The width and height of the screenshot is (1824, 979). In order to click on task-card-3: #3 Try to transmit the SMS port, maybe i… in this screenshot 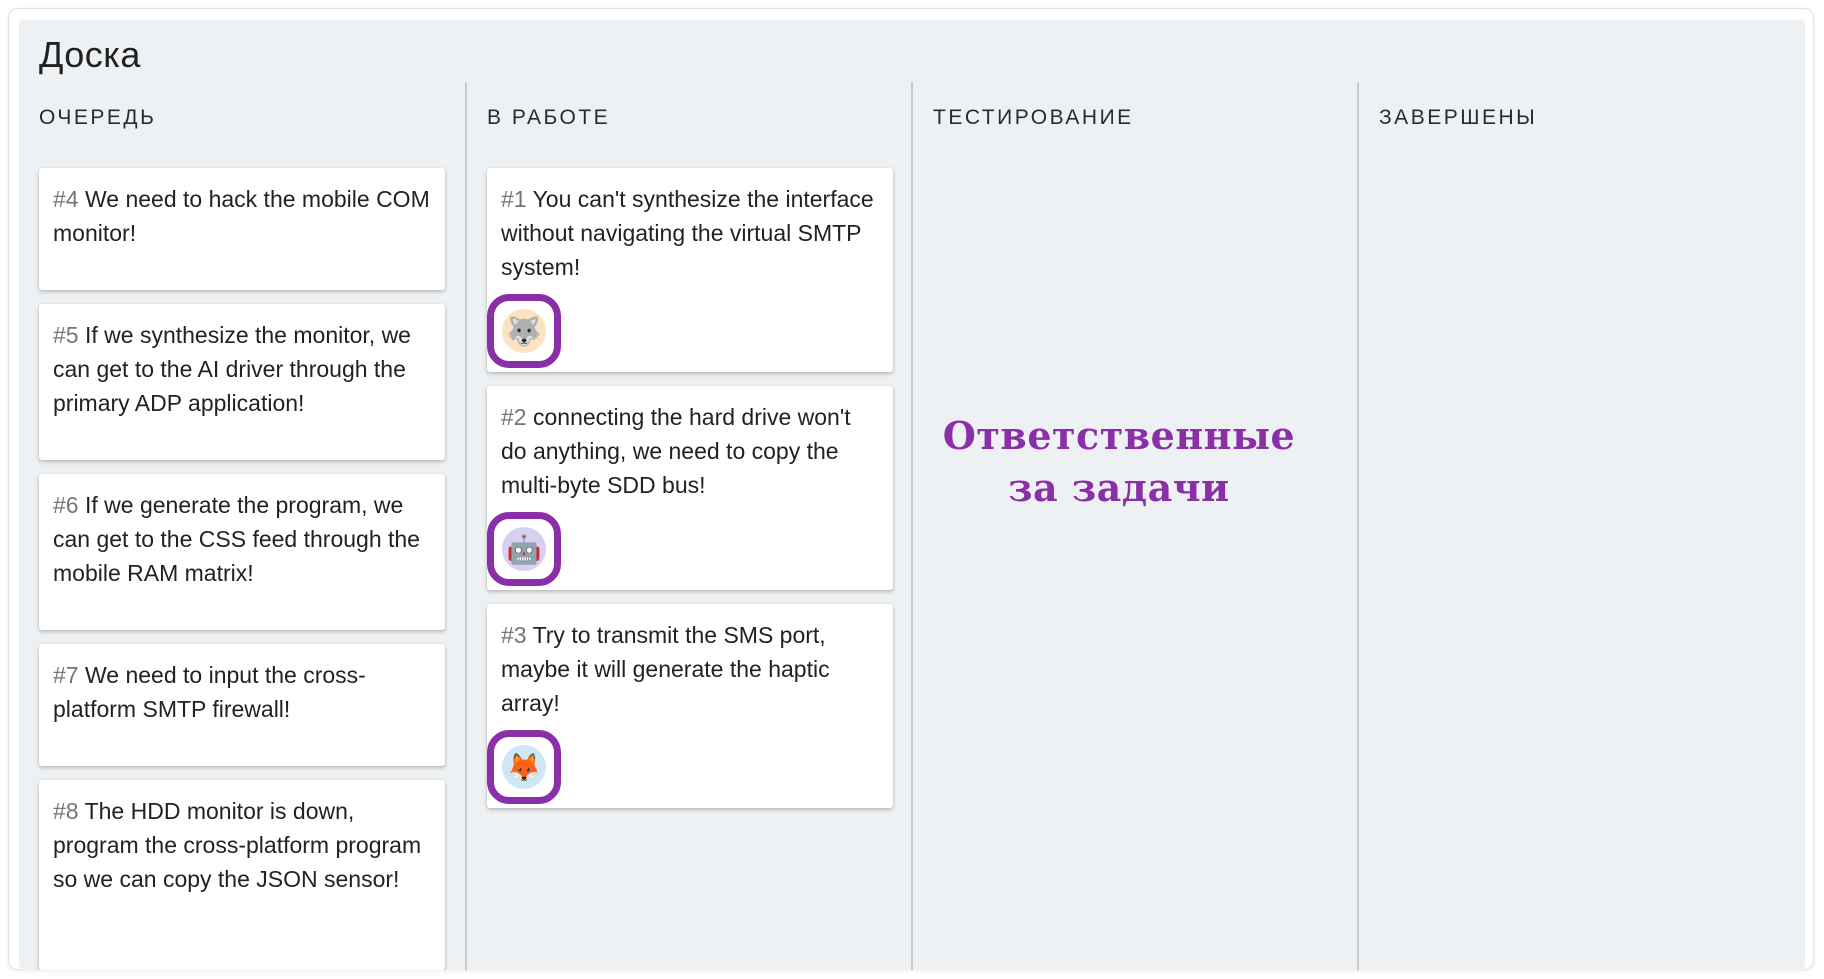, I will do `click(690, 706)`.